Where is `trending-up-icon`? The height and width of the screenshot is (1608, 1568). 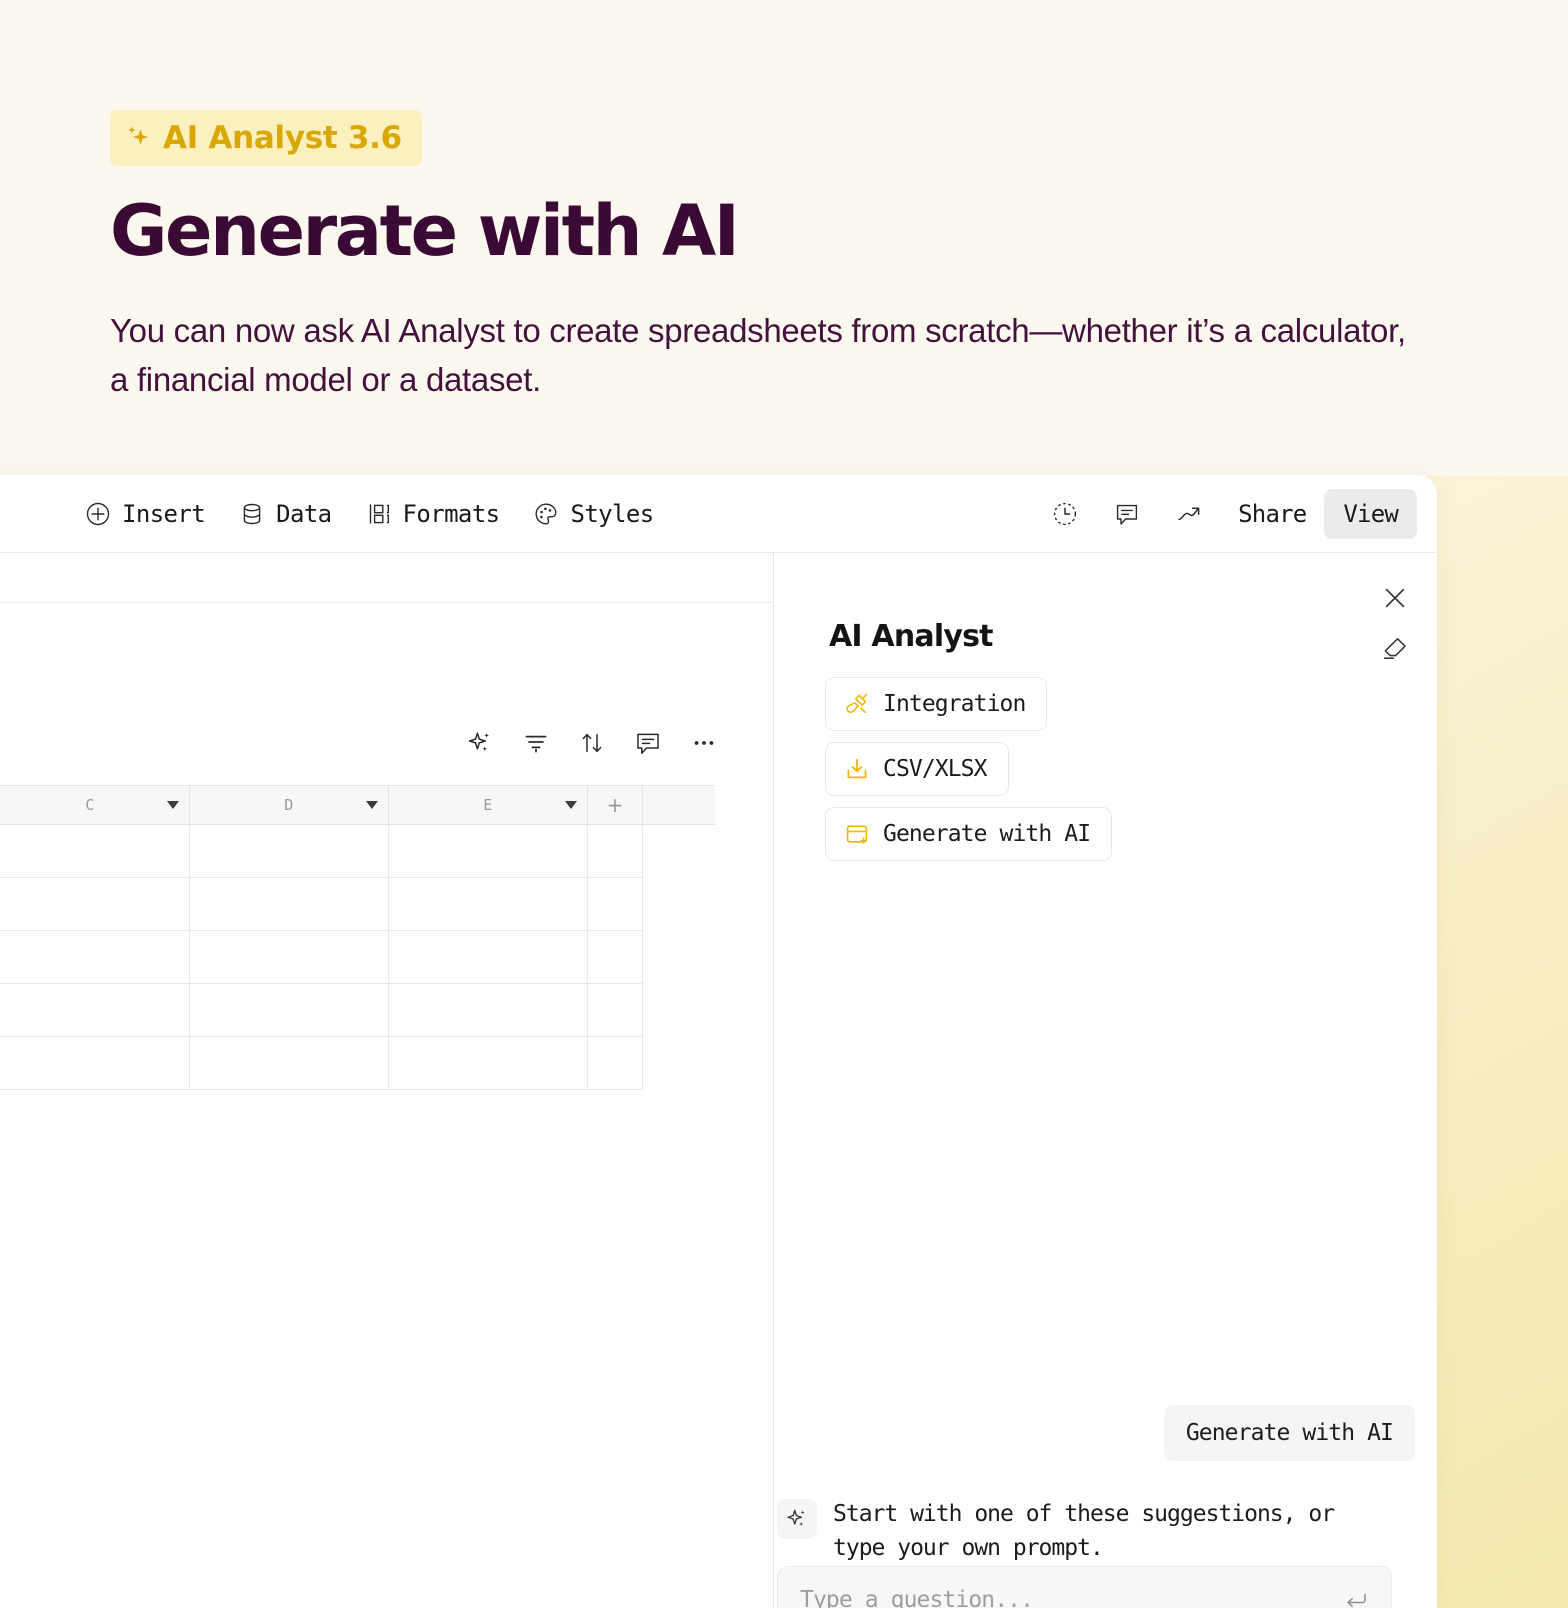 trending-up-icon is located at coordinates (1189, 514).